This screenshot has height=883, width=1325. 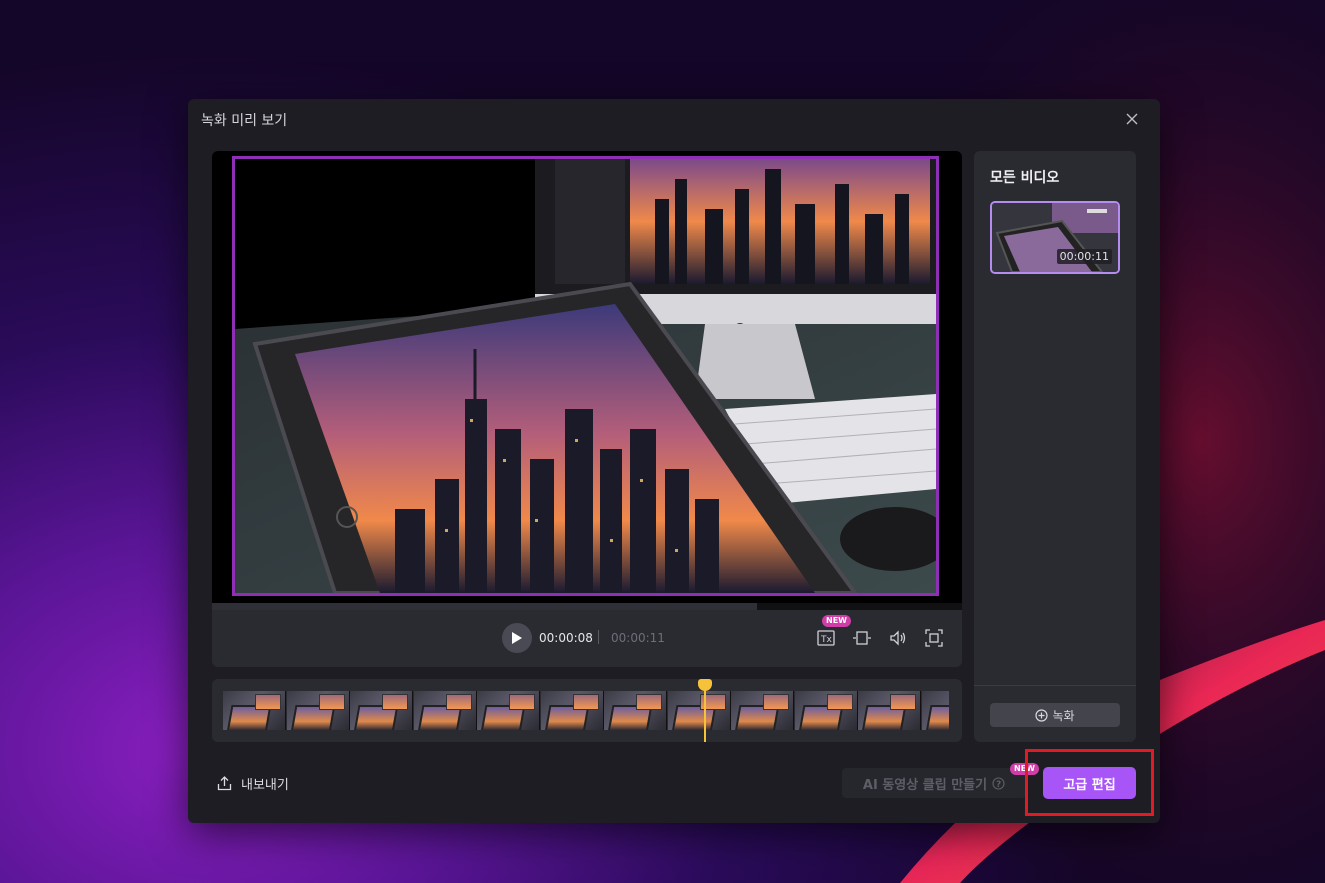 I want to click on video-thumbnail: 00:00:11, so click(x=1055, y=237).